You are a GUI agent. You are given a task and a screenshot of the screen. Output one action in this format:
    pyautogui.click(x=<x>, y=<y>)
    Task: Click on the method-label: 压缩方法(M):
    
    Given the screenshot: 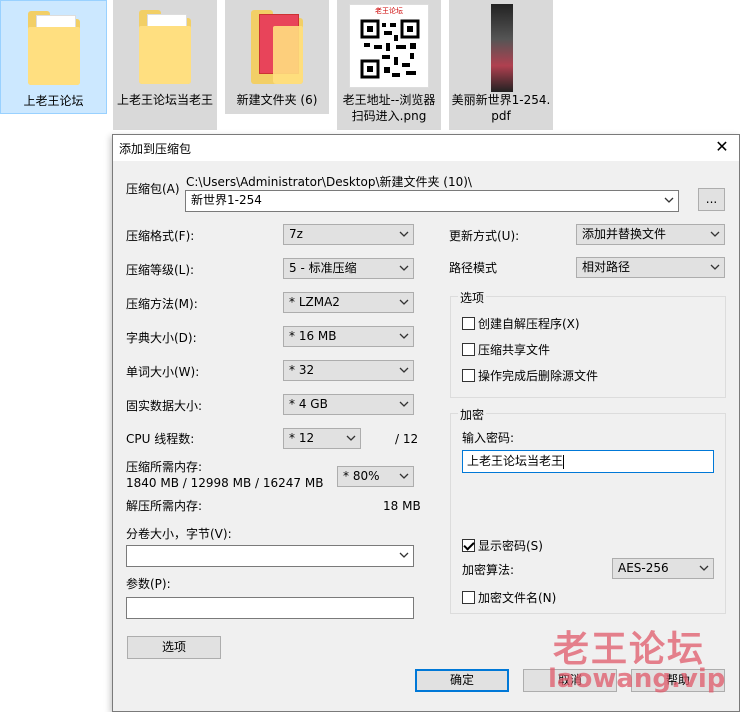 What is the action you would take?
    pyautogui.click(x=162, y=304)
    